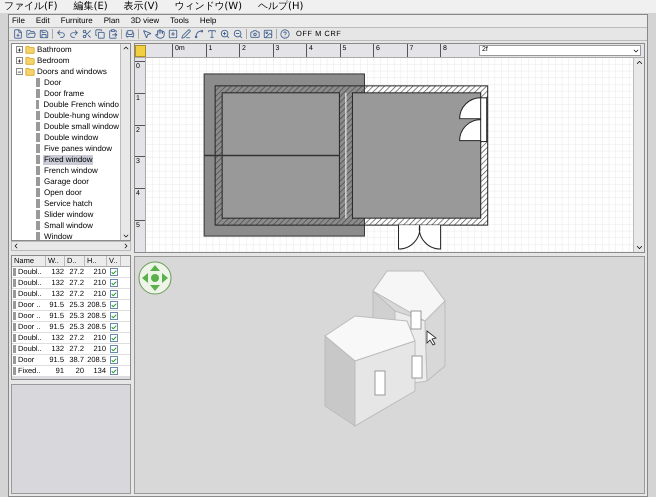 The height and width of the screenshot is (497, 656). What do you see at coordinates (87, 34) in the screenshot?
I see `cut-icon` at bounding box center [87, 34].